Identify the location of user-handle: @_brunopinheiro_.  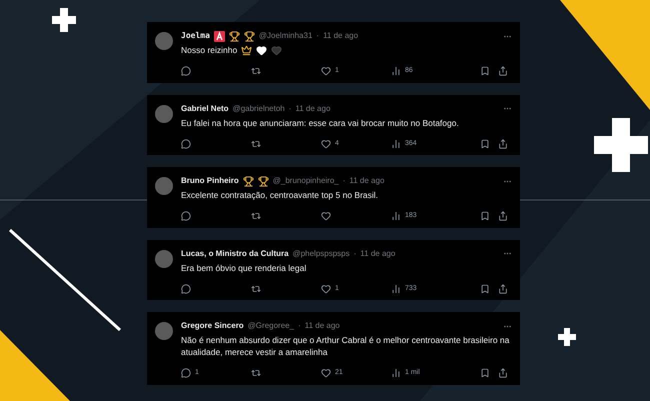
(305, 181).